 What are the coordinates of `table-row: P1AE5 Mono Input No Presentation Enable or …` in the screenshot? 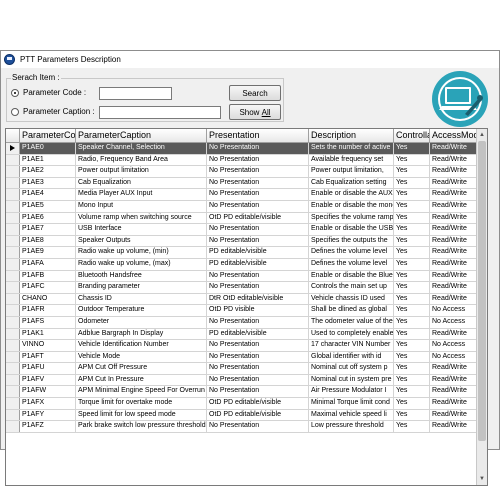 It's located at (246, 206).